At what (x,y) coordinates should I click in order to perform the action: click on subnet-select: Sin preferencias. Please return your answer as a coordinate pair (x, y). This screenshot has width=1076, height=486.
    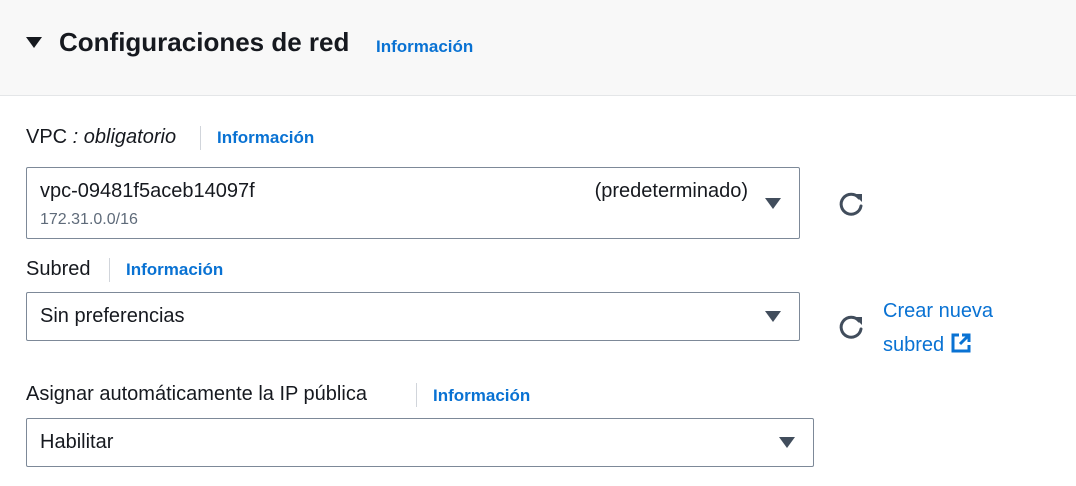
    Looking at the image, I should click on (413, 316).